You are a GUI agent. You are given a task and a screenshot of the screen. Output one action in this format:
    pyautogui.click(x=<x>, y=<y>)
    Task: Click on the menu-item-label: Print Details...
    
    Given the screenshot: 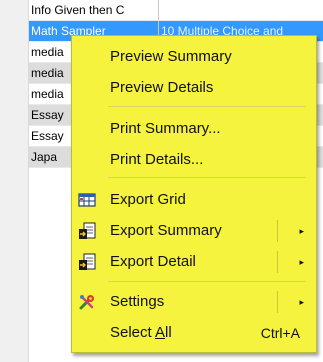 What is the action you would take?
    pyautogui.click(x=157, y=159)
    